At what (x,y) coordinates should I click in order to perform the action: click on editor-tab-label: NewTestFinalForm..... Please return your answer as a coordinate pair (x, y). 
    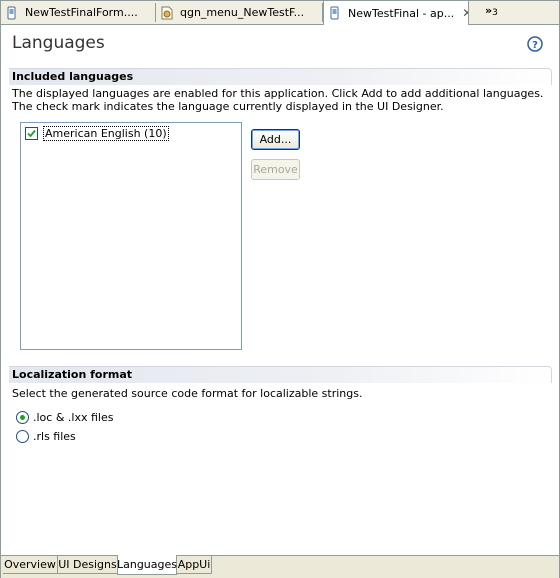
    Looking at the image, I should click on (81, 12).